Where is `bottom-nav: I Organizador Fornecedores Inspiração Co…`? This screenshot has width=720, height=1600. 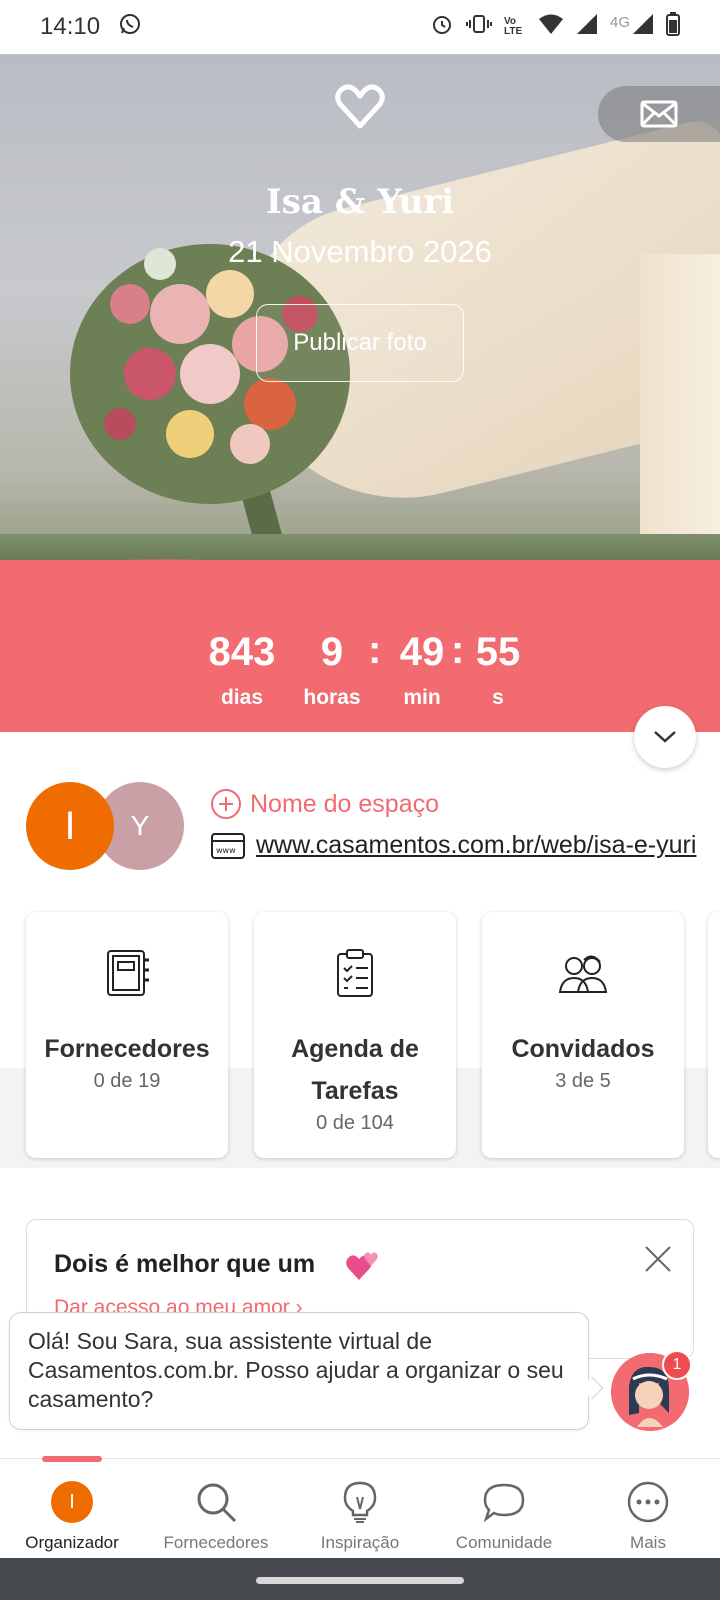
bottom-nav: I Organizador Fornecedores Inspiração Co… is located at coordinates (360, 1508).